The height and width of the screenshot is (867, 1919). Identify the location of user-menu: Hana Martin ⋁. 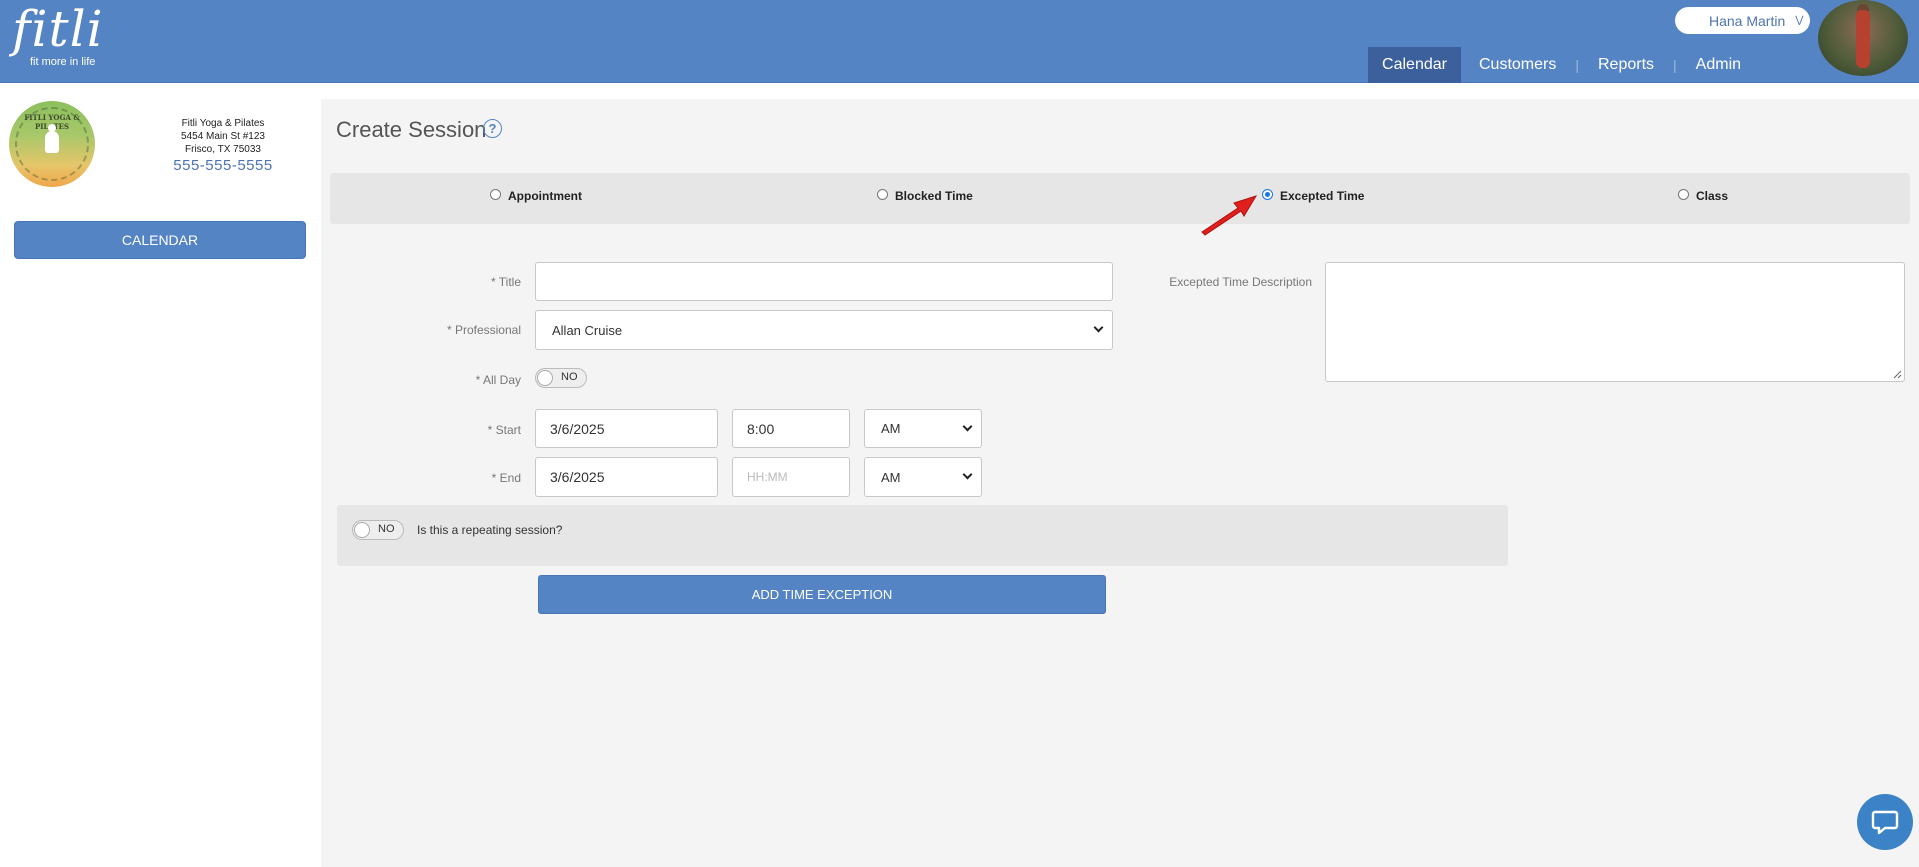
(1742, 20).